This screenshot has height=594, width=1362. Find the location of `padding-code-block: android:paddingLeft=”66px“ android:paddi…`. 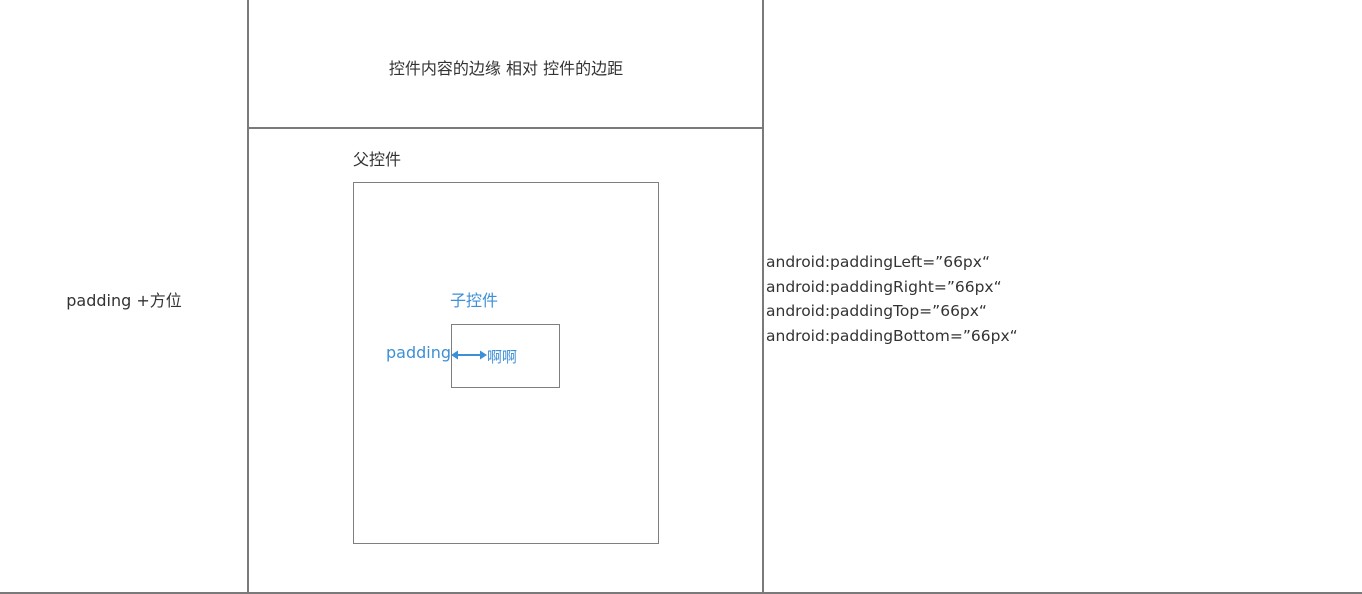

padding-code-block: android:paddingLeft=”66px“ android:paddi… is located at coordinates (892, 299).